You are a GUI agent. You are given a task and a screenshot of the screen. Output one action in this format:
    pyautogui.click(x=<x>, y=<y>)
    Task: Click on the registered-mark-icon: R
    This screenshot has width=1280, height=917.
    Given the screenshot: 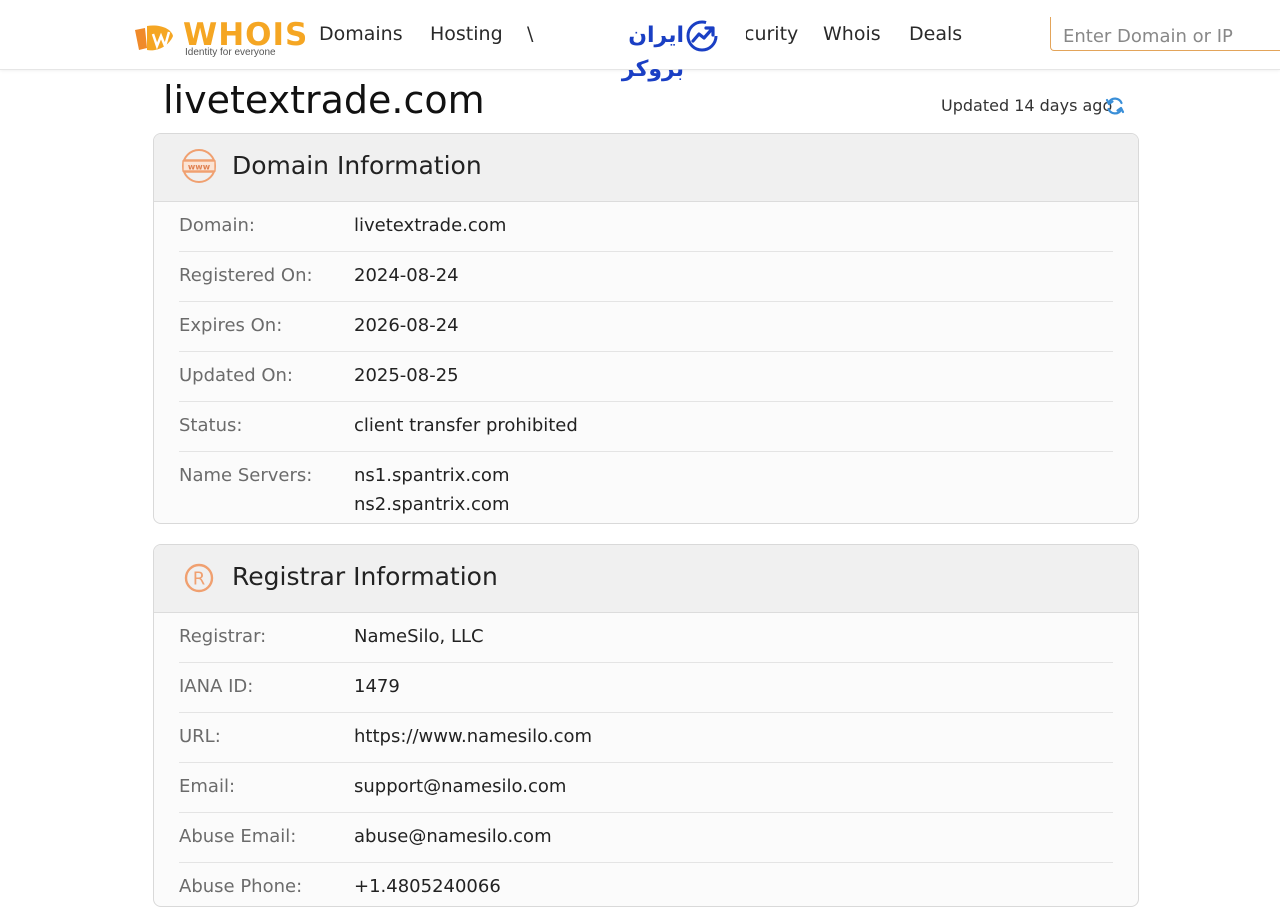 What is the action you would take?
    pyautogui.click(x=199, y=578)
    